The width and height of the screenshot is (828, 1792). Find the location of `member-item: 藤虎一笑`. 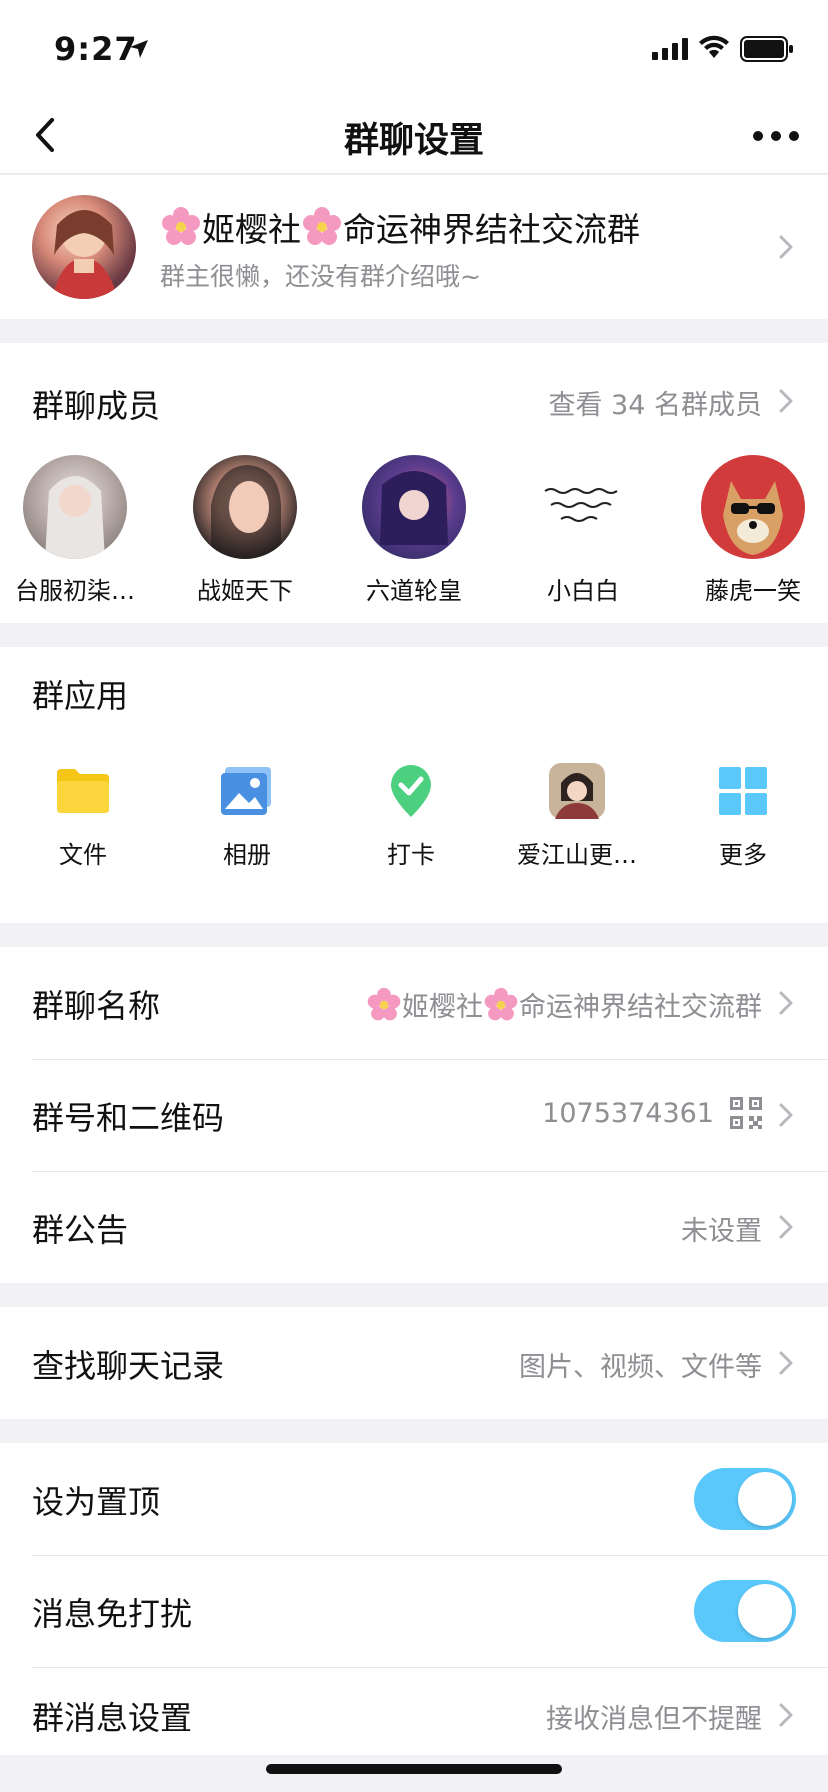

member-item: 藤虎一笑 is located at coordinates (753, 530).